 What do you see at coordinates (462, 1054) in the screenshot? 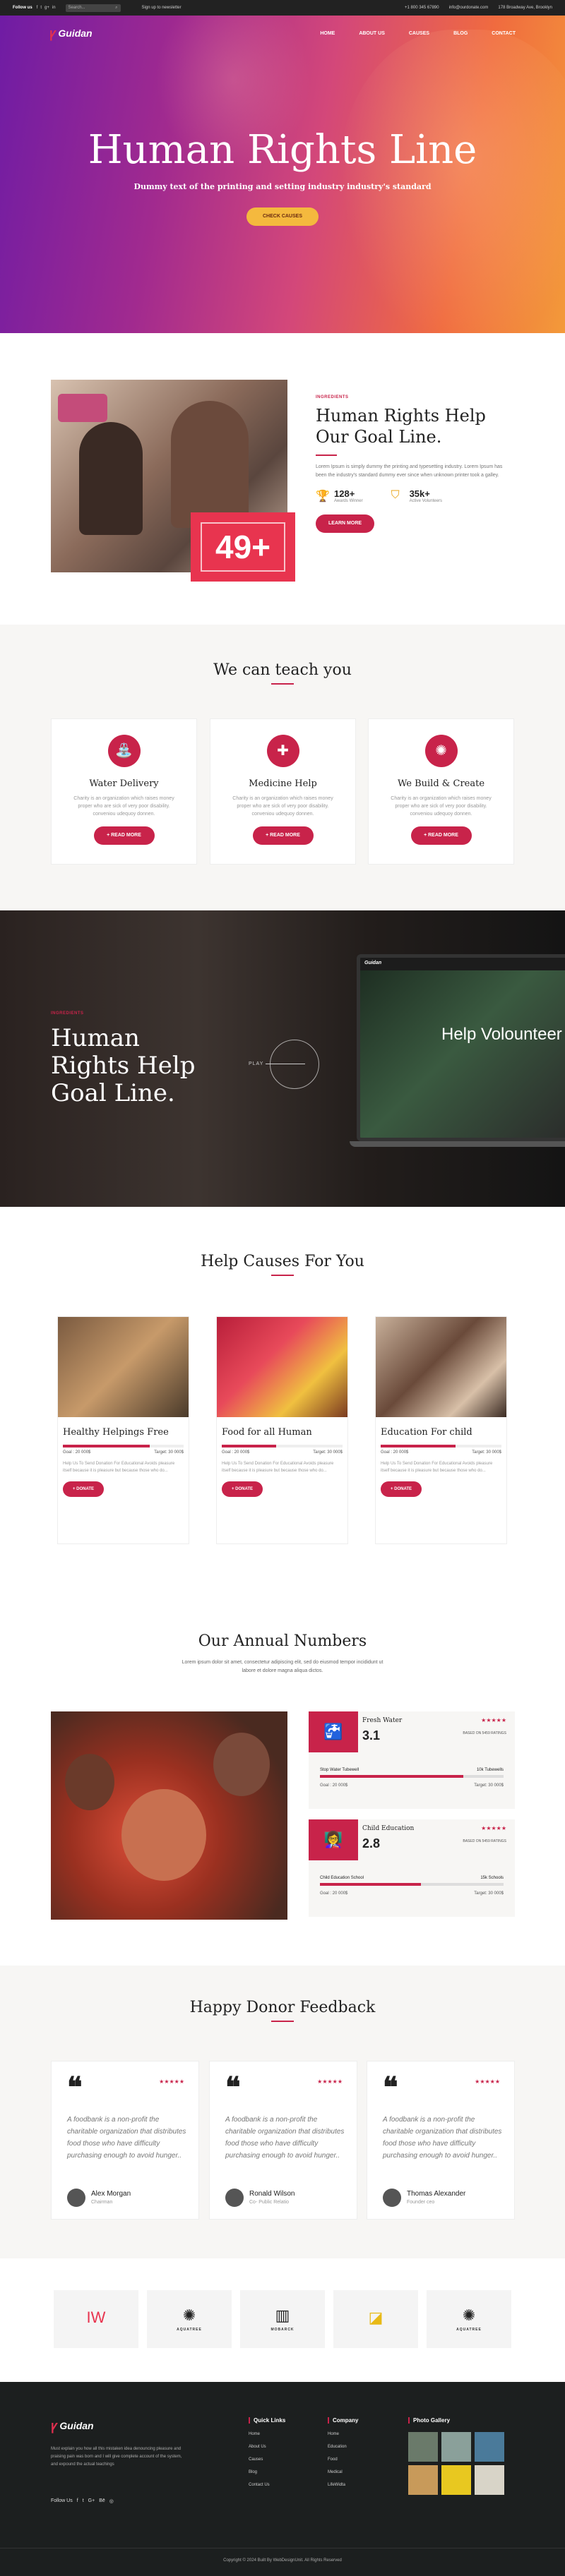
I see `laptop-screen` at bounding box center [462, 1054].